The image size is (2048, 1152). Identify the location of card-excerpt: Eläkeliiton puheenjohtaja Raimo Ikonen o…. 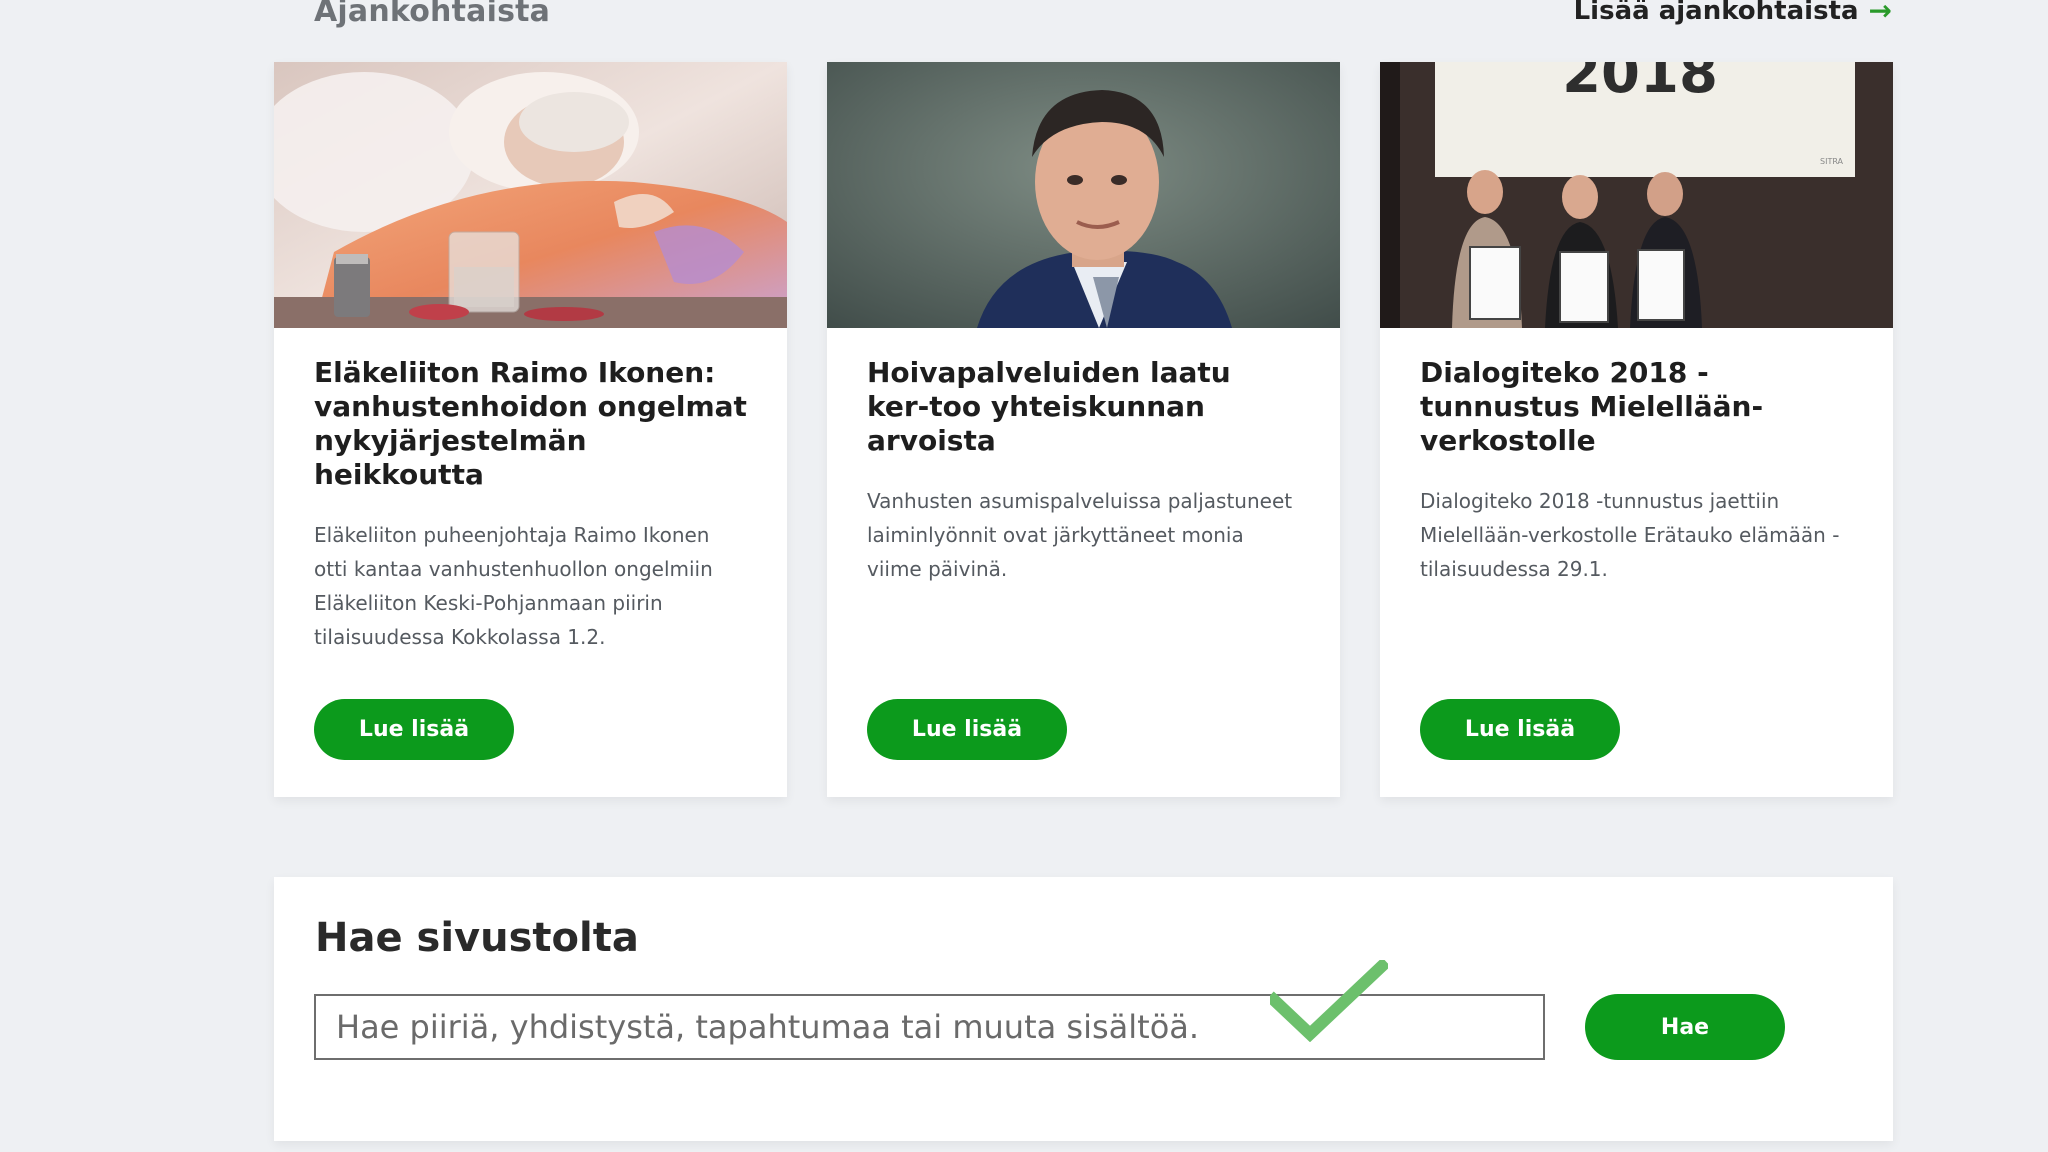
(513, 586).